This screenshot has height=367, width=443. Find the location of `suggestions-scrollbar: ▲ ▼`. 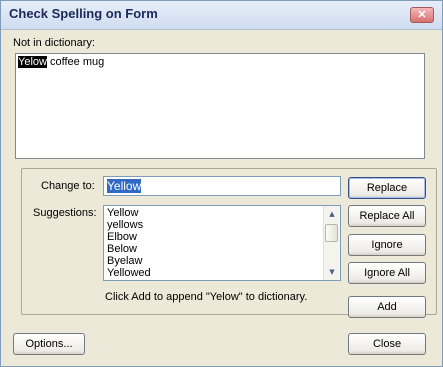

suggestions-scrollbar: ▲ ▼ is located at coordinates (331, 243).